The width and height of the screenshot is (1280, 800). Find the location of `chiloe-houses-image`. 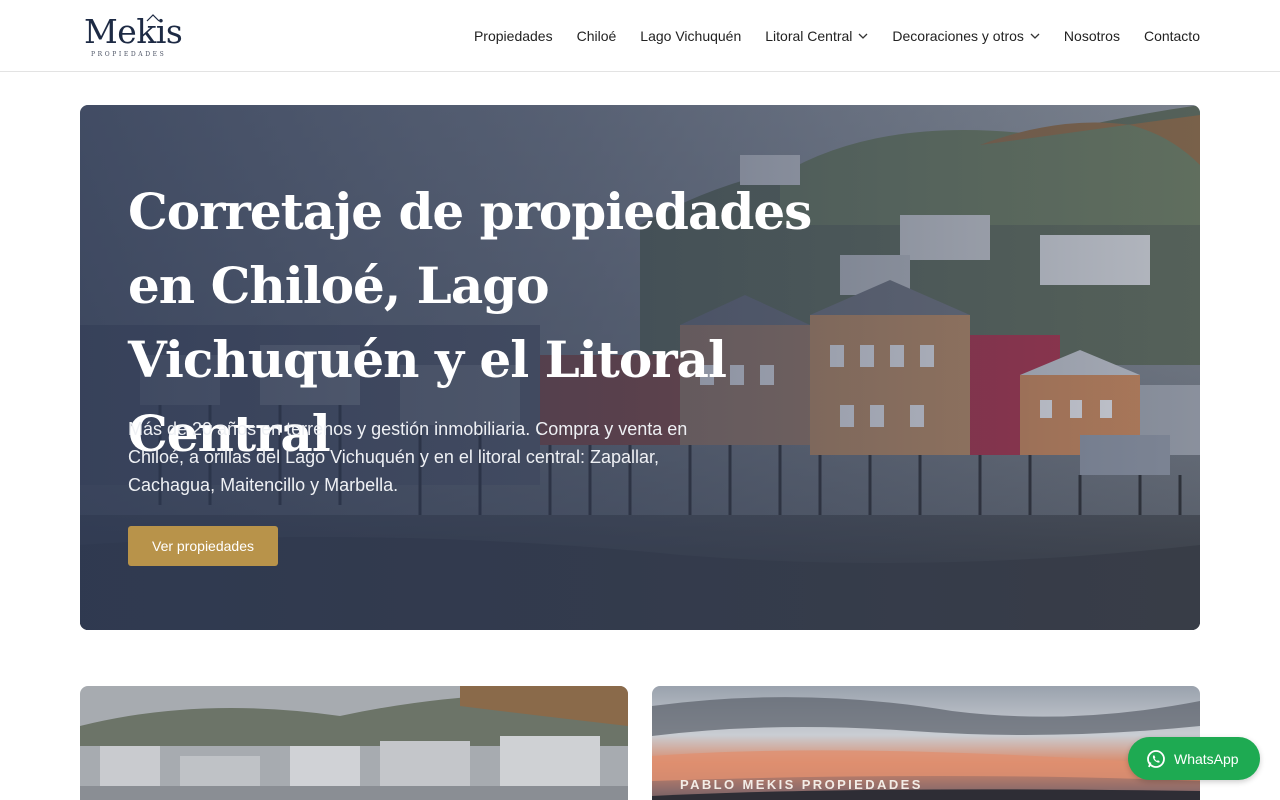

chiloe-houses-image is located at coordinates (354, 743).